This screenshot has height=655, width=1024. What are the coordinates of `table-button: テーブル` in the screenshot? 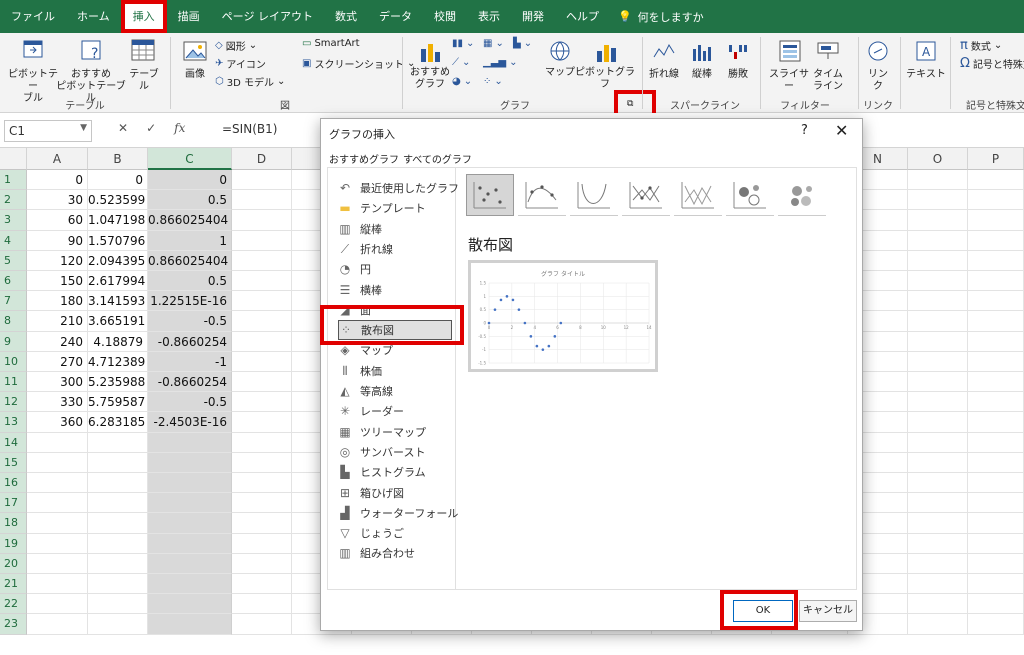 It's located at (144, 81).